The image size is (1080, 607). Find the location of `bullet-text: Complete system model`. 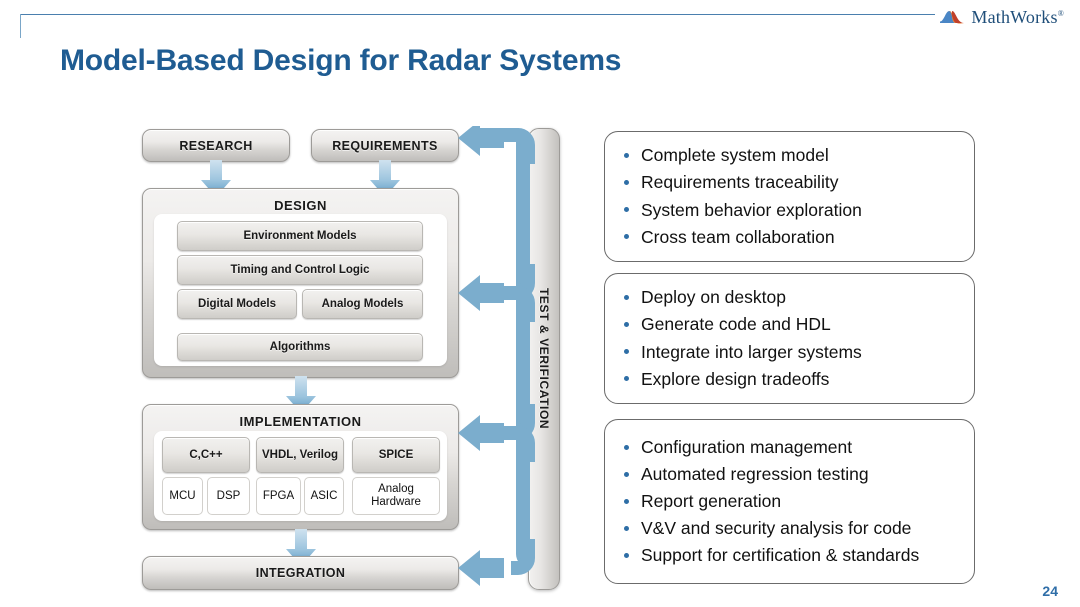

bullet-text: Complete system model is located at coordinates (735, 155).